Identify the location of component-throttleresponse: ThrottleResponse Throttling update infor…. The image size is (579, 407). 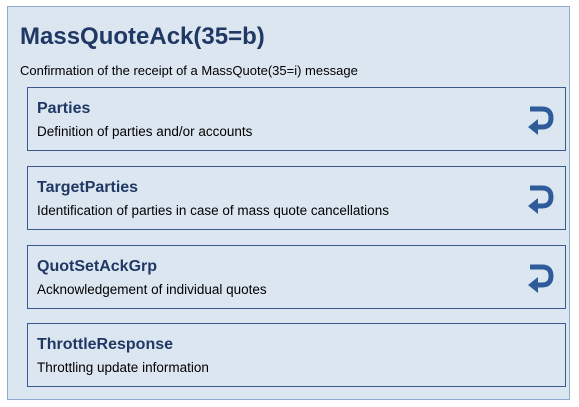
(296, 355).